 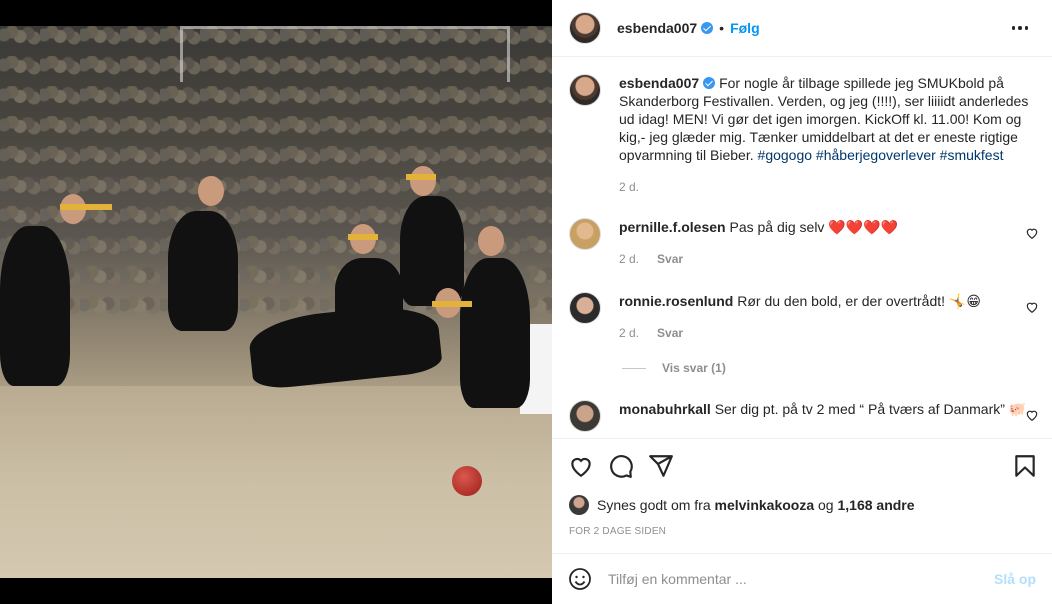 I want to click on post-header: esbenda007 • Følg, so click(x=802, y=28).